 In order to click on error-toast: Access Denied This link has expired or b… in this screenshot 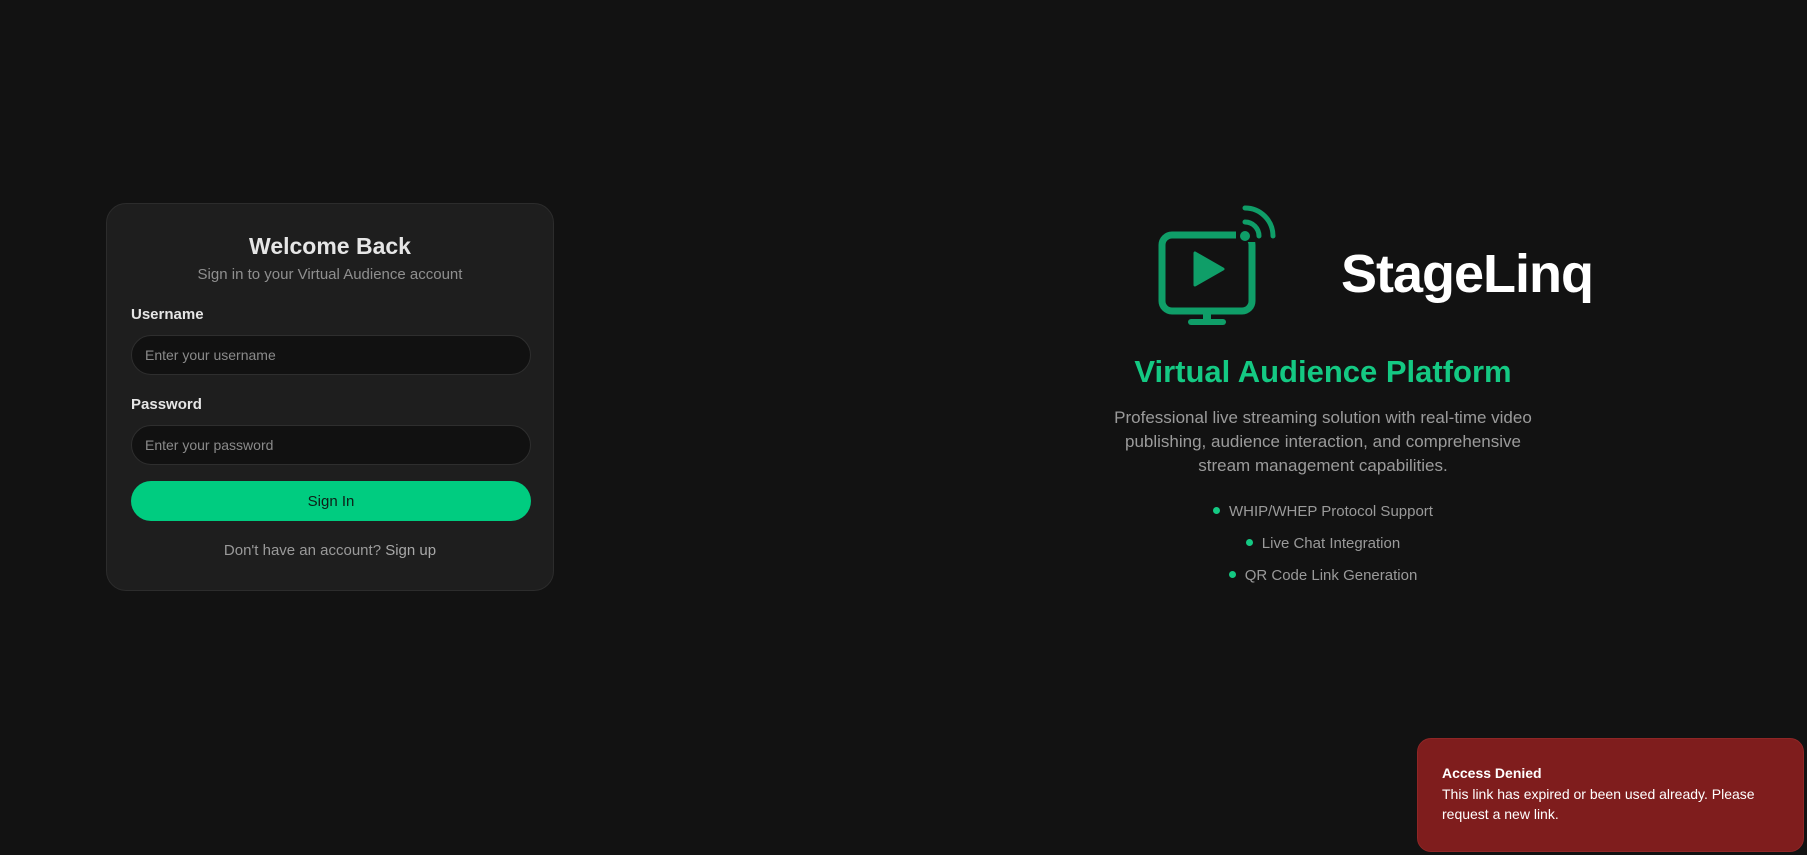, I will do `click(1610, 795)`.